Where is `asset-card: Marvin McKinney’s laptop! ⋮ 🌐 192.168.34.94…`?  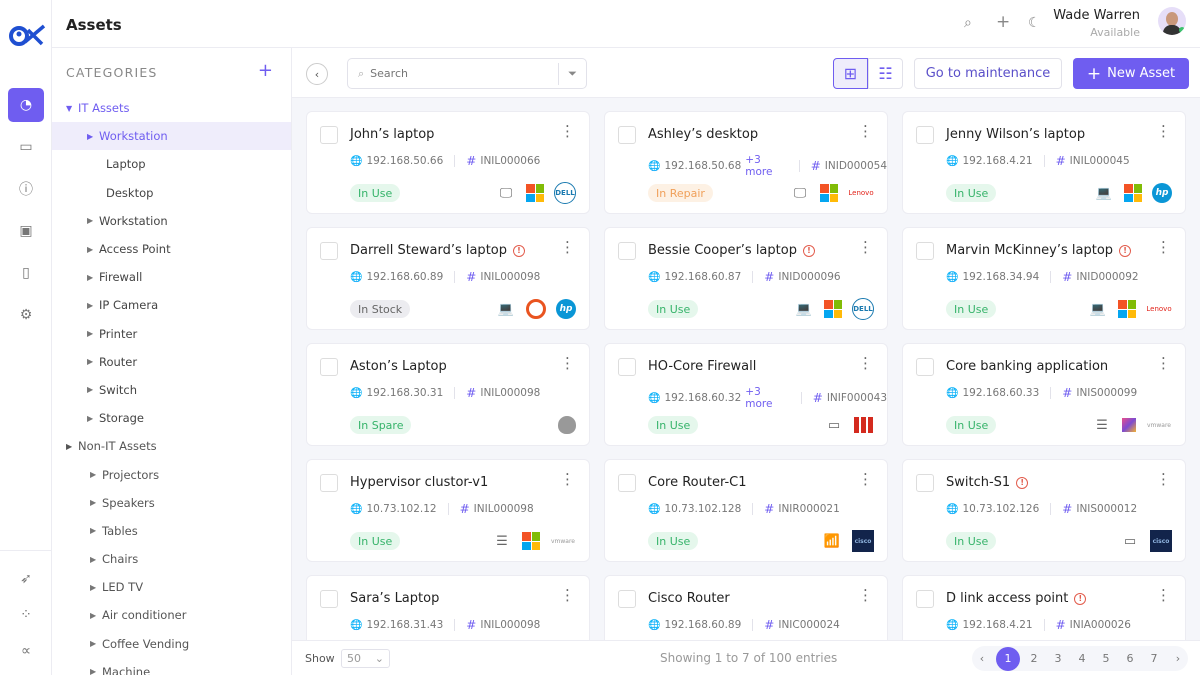 asset-card: Marvin McKinney’s laptop! ⋮ 🌐 192.168.34.94… is located at coordinates (1044, 278).